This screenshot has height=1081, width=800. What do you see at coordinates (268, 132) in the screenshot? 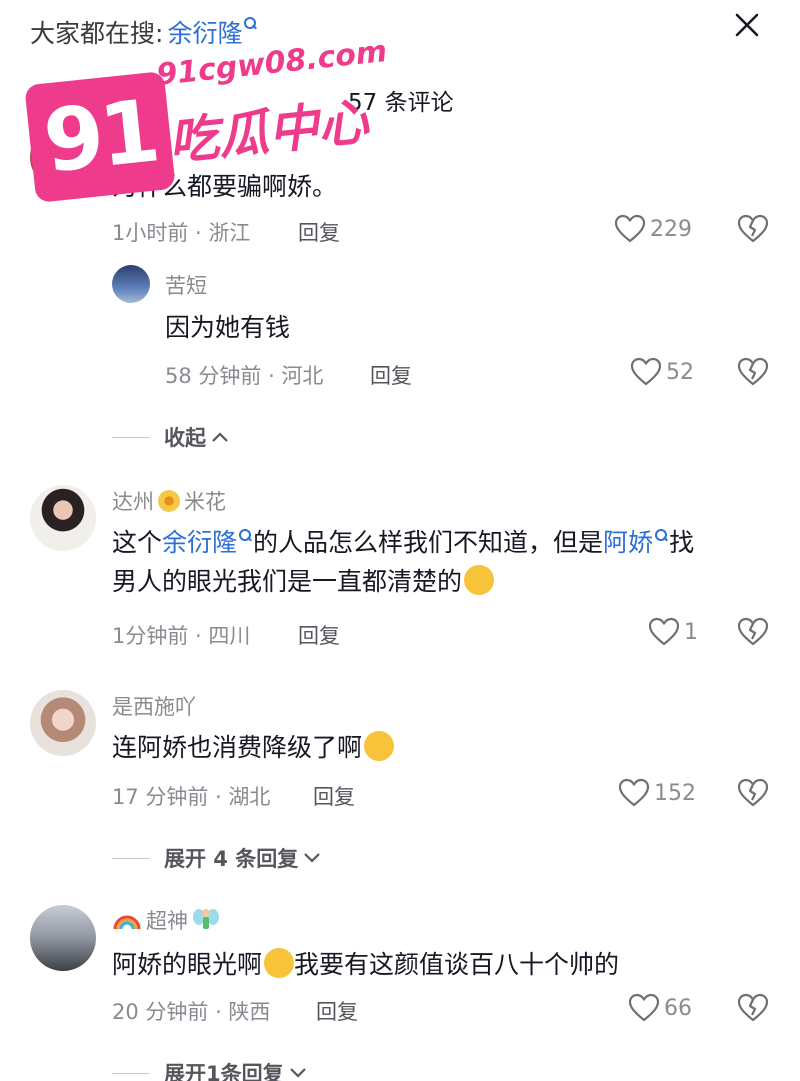
I see `watermark-text: 吃瓜中心` at bounding box center [268, 132].